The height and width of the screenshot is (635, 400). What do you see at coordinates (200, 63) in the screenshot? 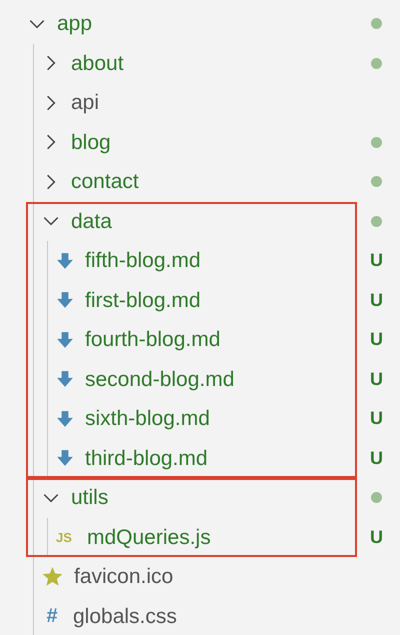
I see `tree-row: about` at bounding box center [200, 63].